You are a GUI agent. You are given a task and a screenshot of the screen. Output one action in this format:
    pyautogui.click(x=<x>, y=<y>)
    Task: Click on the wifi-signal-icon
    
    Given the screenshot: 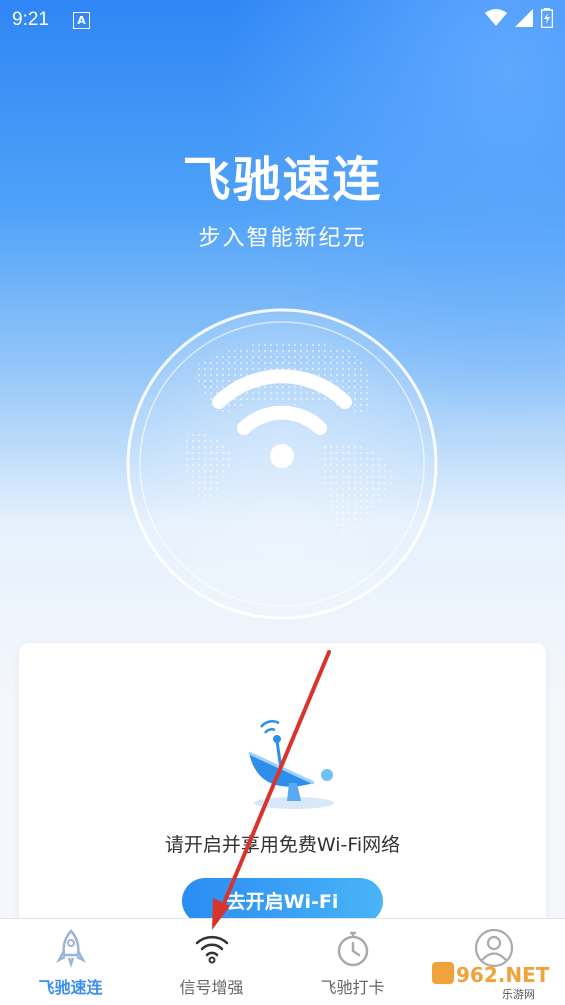 What is the action you would take?
    pyautogui.click(x=496, y=17)
    